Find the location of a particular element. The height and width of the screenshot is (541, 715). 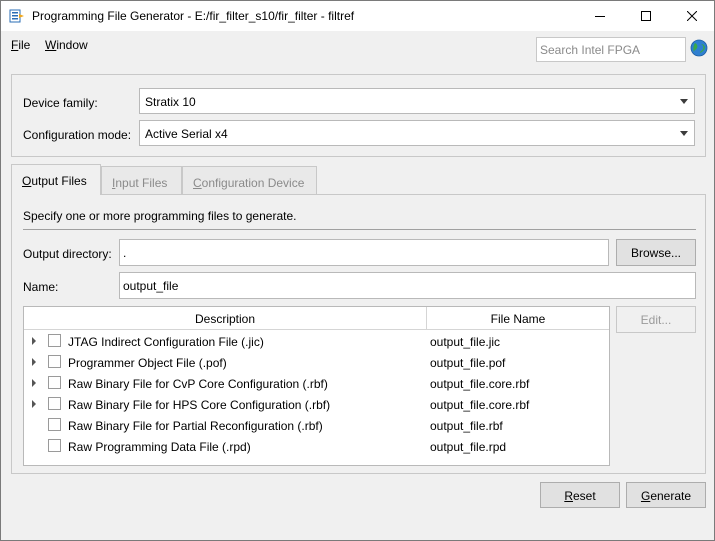

row-description: JTAG Indirect Configuration File (.jic) is located at coordinates (166, 342).